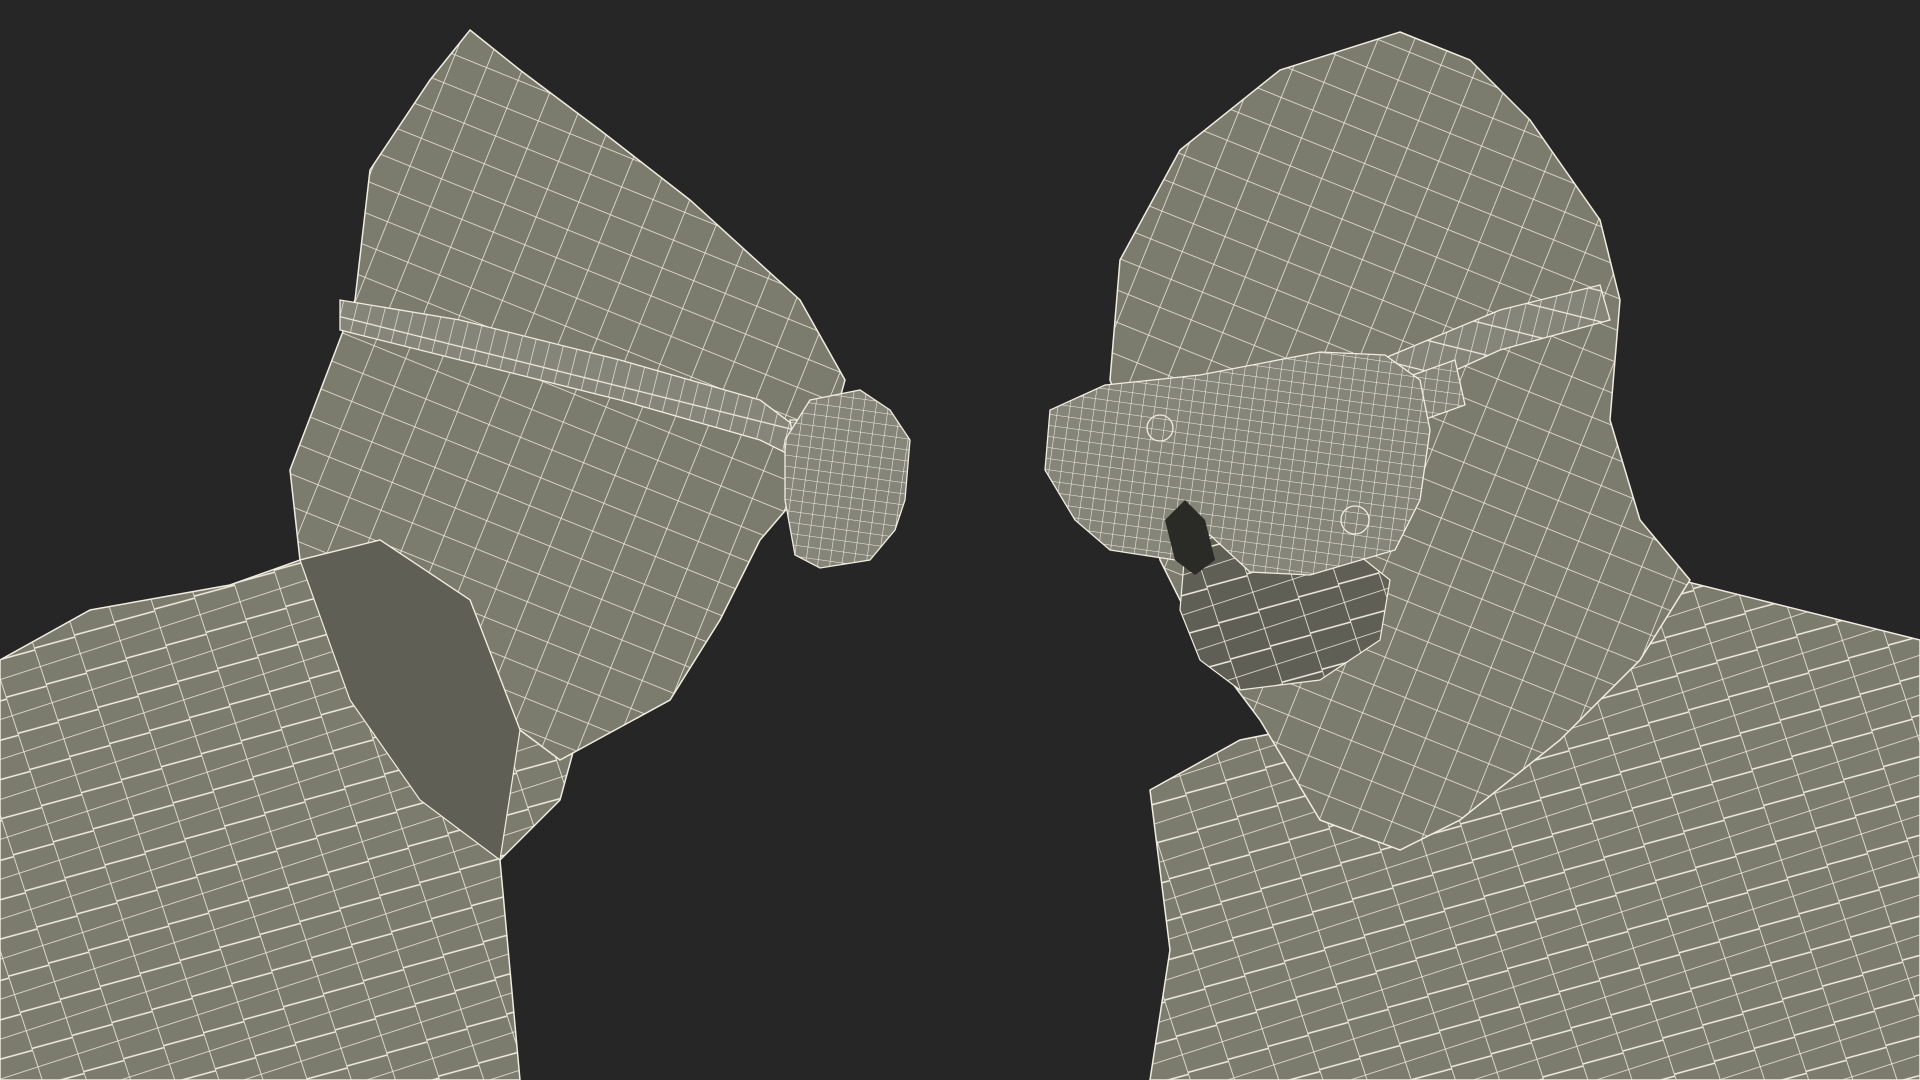 This screenshot has height=1080, width=1920. I want to click on left-goggle-lens-wire, so click(847, 479).